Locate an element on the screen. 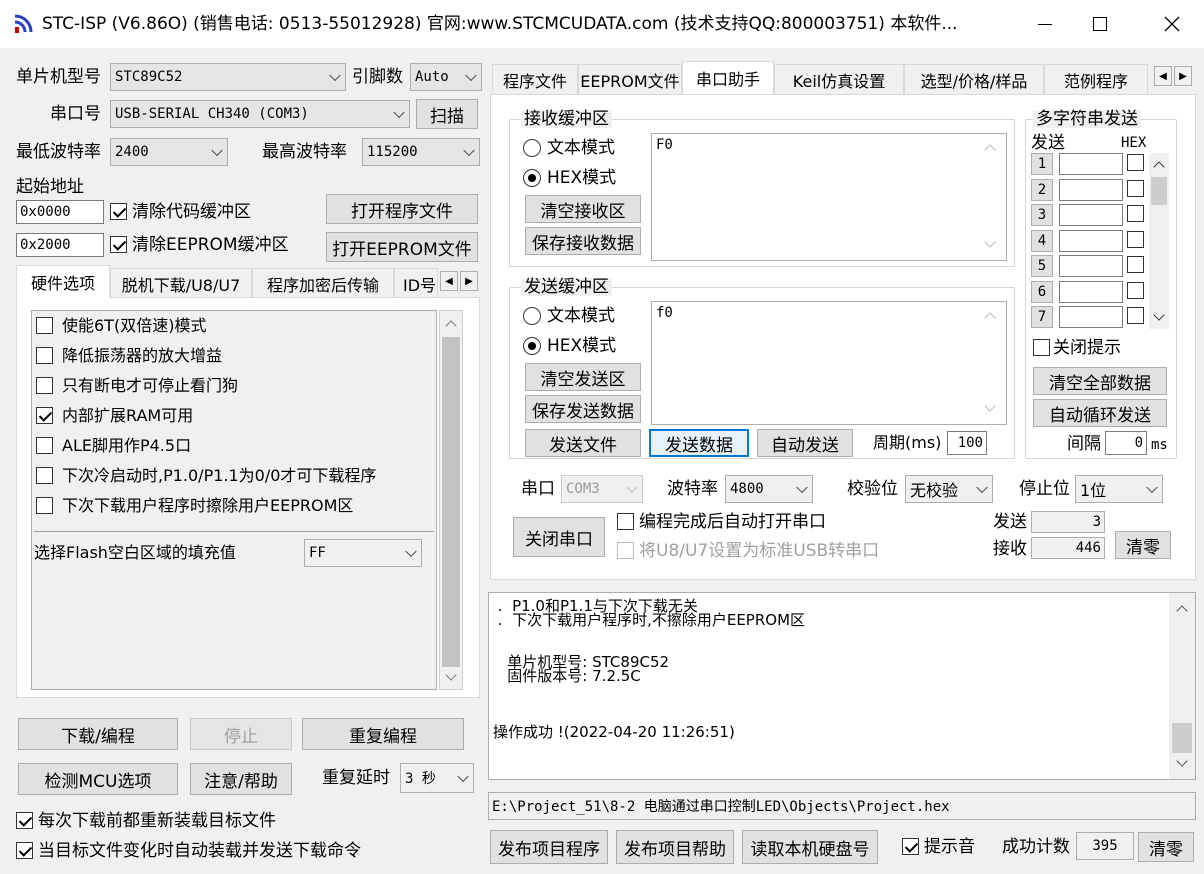 Image resolution: width=1204 pixels, height=874 pixels. sound-checkbox is located at coordinates (910, 846).